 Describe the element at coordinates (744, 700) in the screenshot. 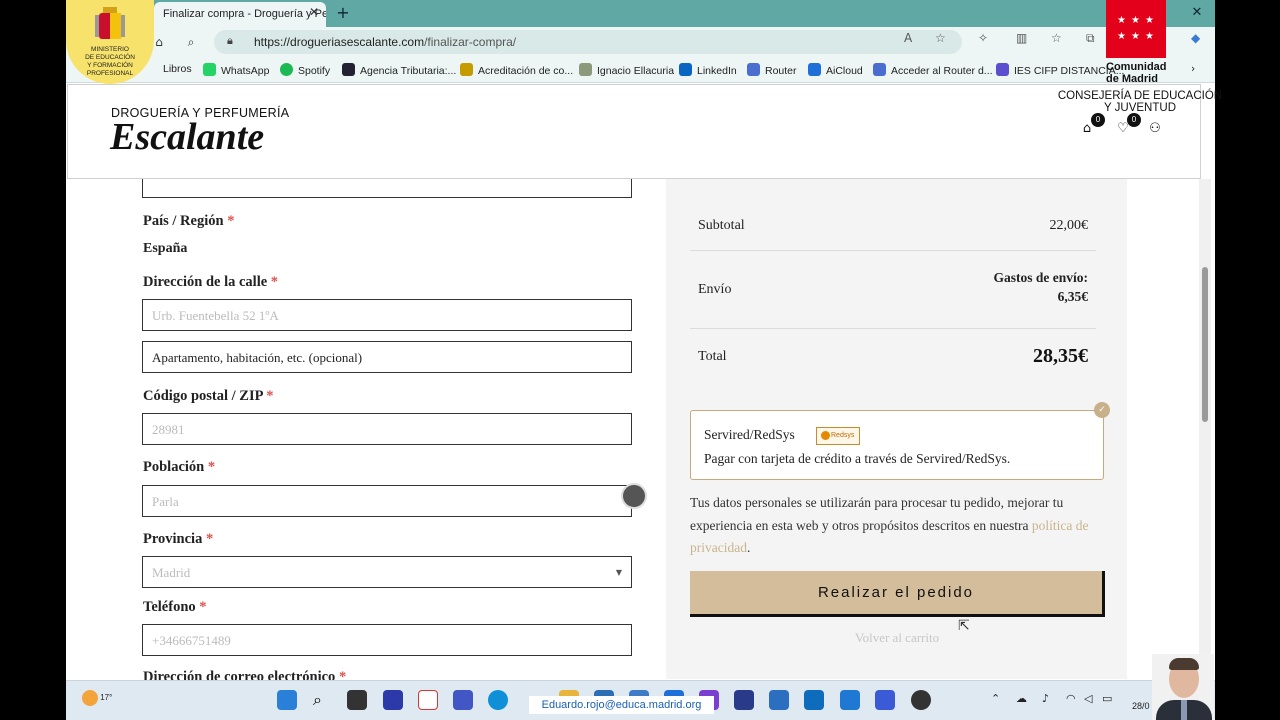

I see `powershell-icon` at that location.